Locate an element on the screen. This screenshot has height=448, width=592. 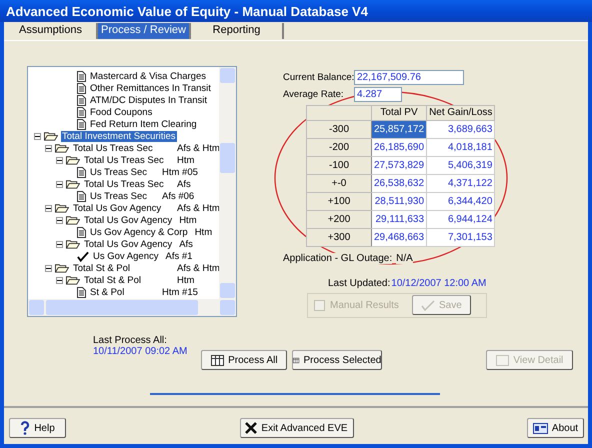
row-header: -100 is located at coordinates (339, 165).